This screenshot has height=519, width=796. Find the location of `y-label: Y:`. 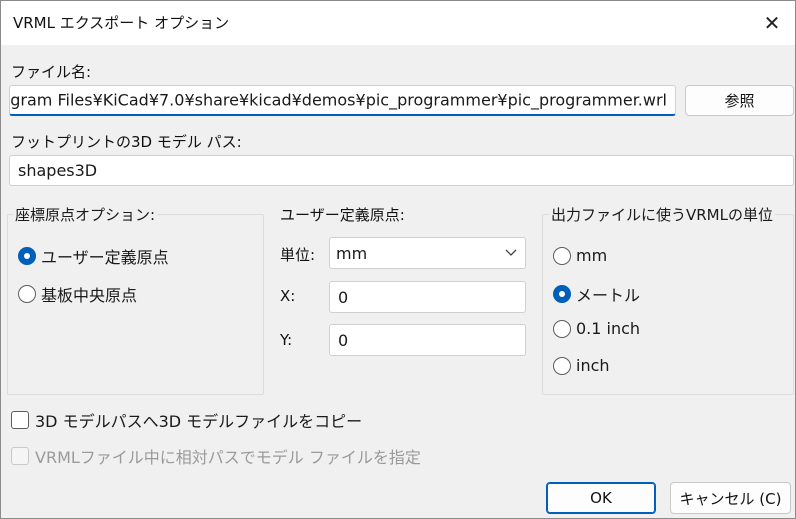

y-label: Y: is located at coordinates (286, 340).